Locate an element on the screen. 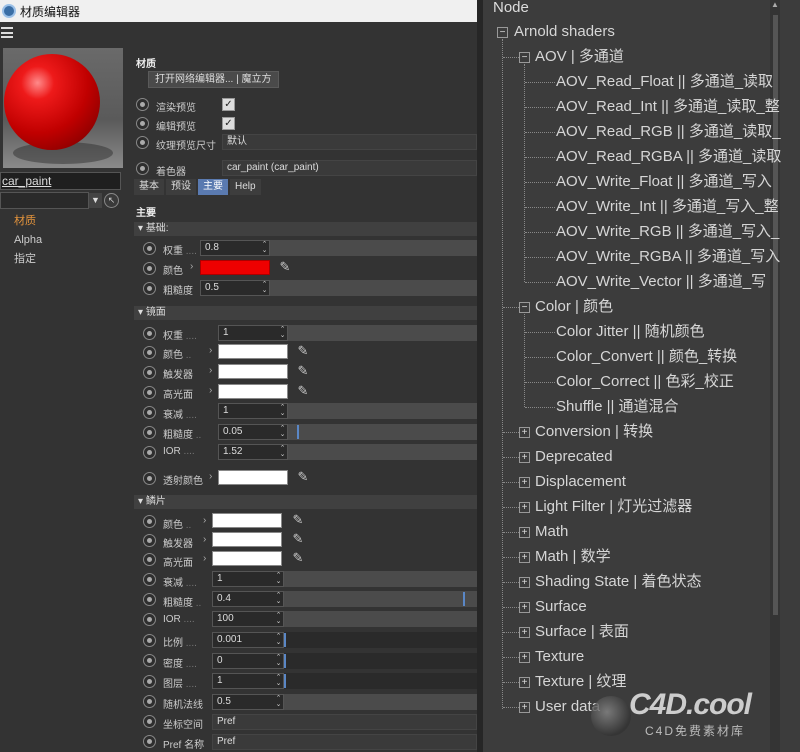 The width and height of the screenshot is (800, 752). base-roughness-field: 0.5 ⌃ ⌄ is located at coordinates (235, 288).